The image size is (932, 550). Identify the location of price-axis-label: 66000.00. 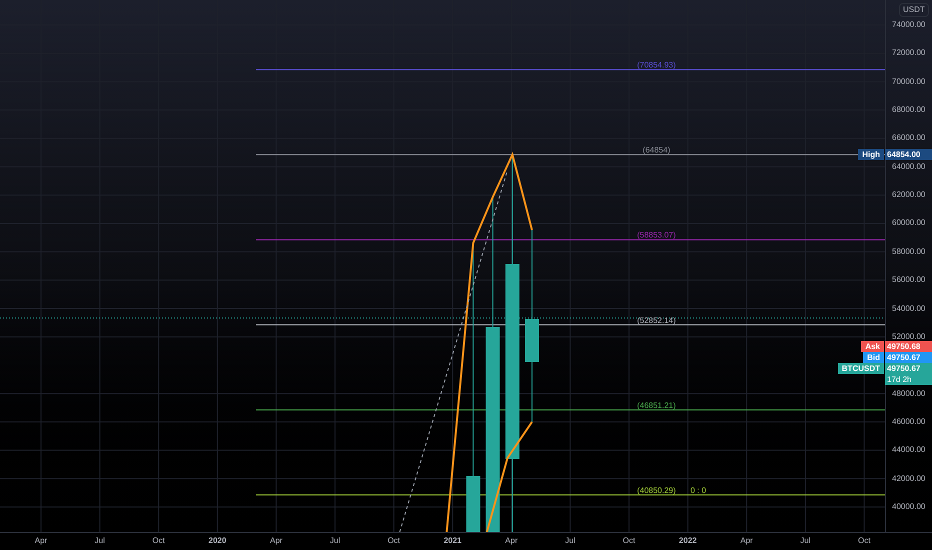
(909, 138).